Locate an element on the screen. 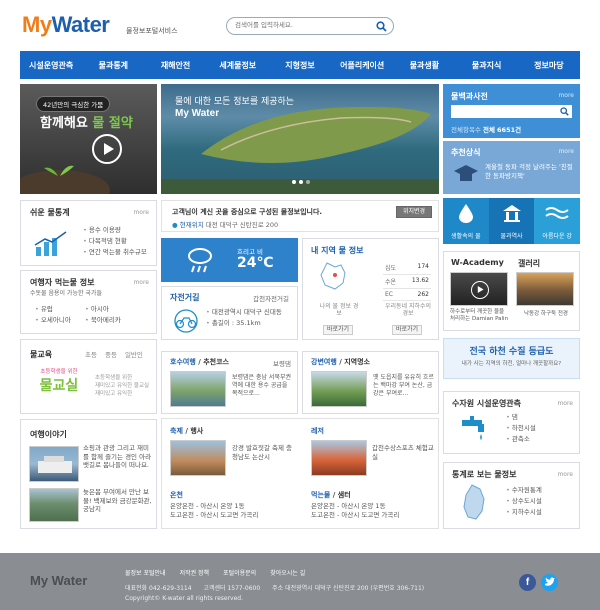  list-item: • 다목적댐 현황 is located at coordinates (115, 241).